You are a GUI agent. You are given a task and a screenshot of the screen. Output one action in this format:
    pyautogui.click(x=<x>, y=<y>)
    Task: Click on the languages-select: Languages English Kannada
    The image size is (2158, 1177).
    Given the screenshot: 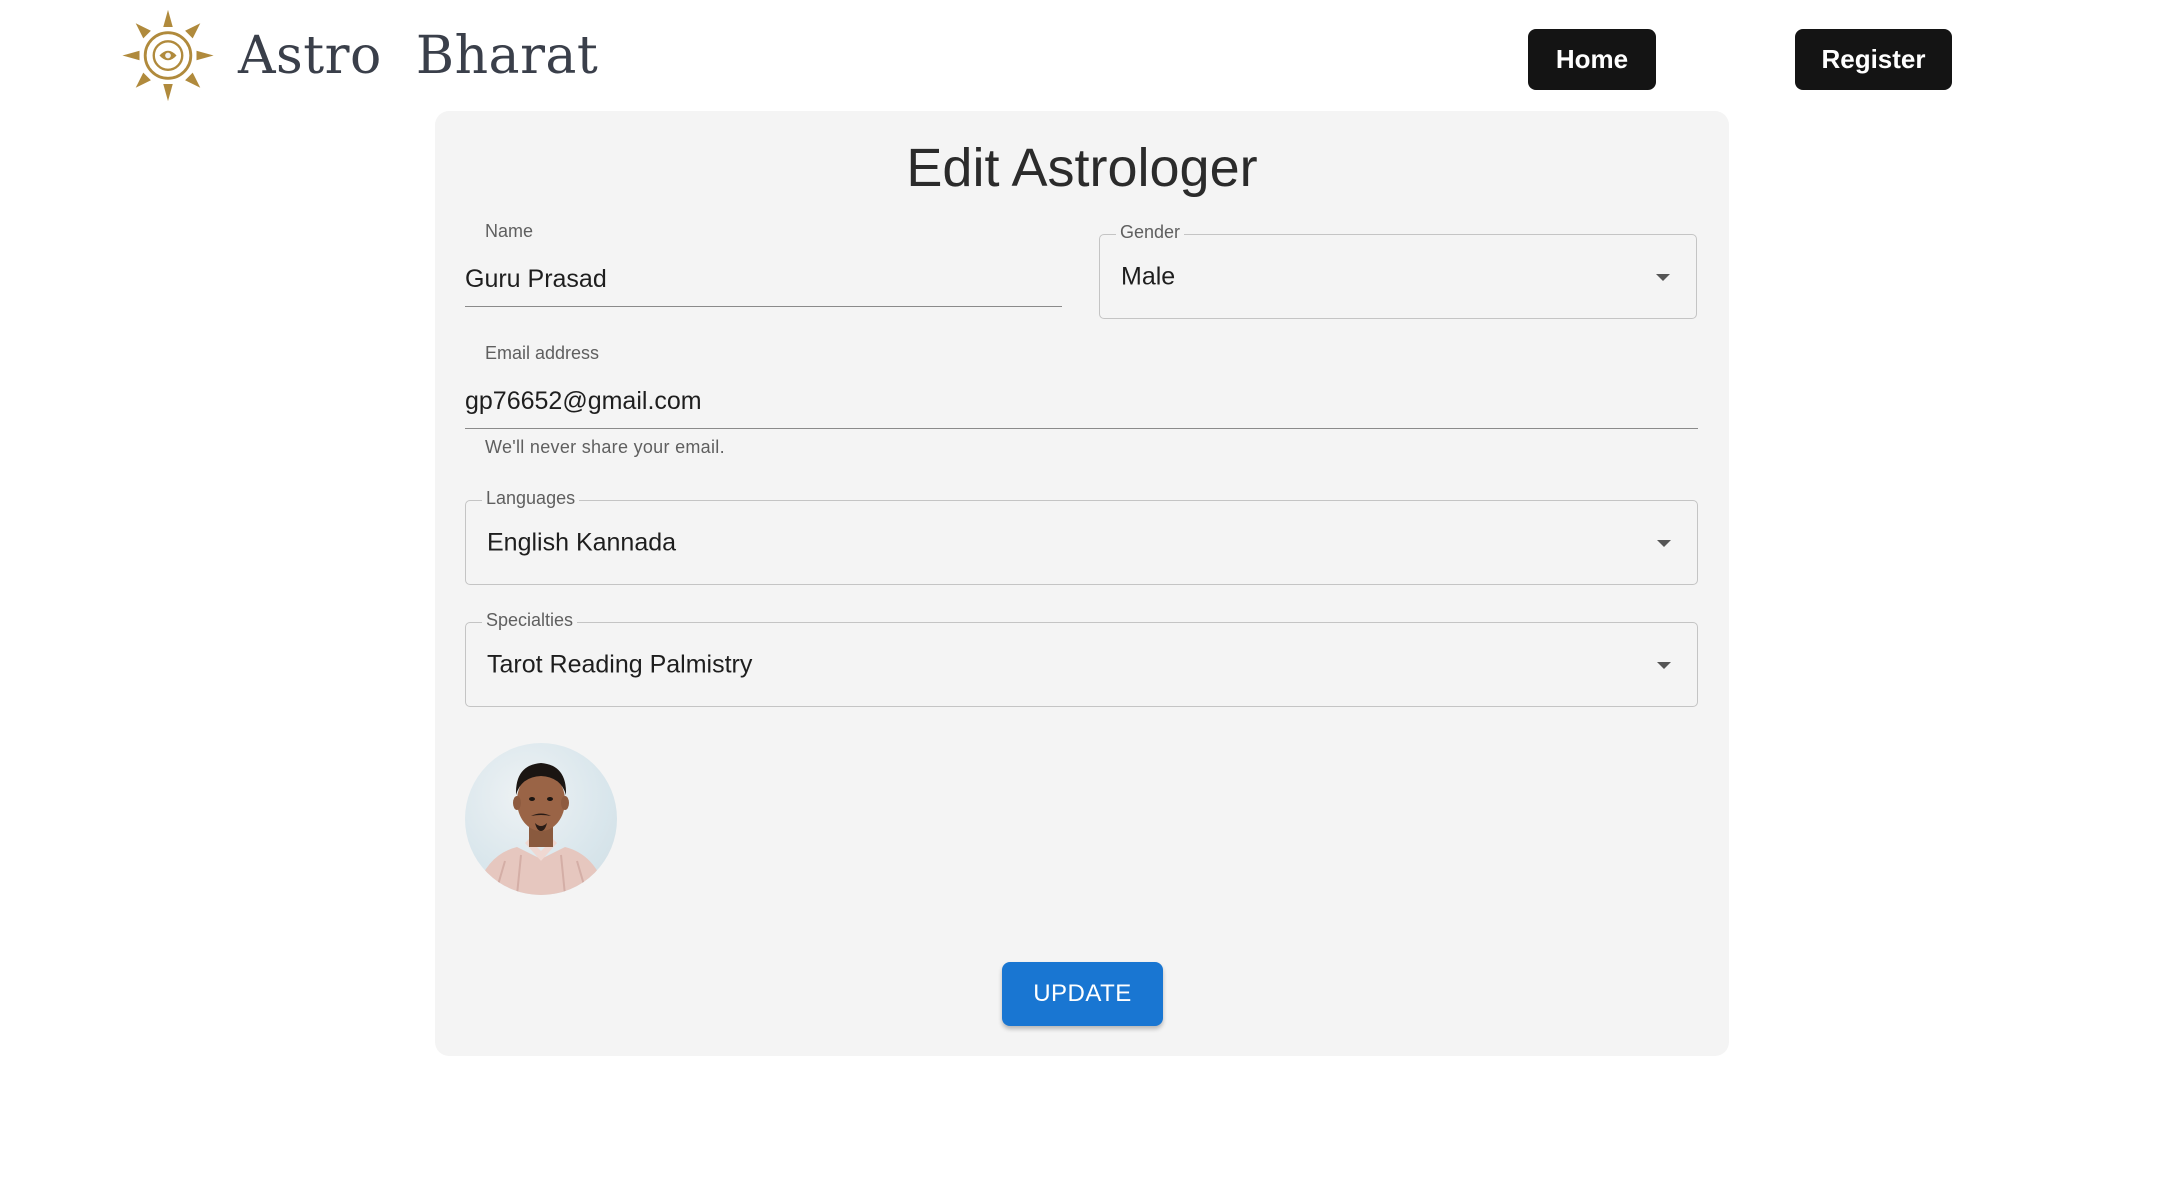 What is the action you would take?
    pyautogui.click(x=1081, y=536)
    